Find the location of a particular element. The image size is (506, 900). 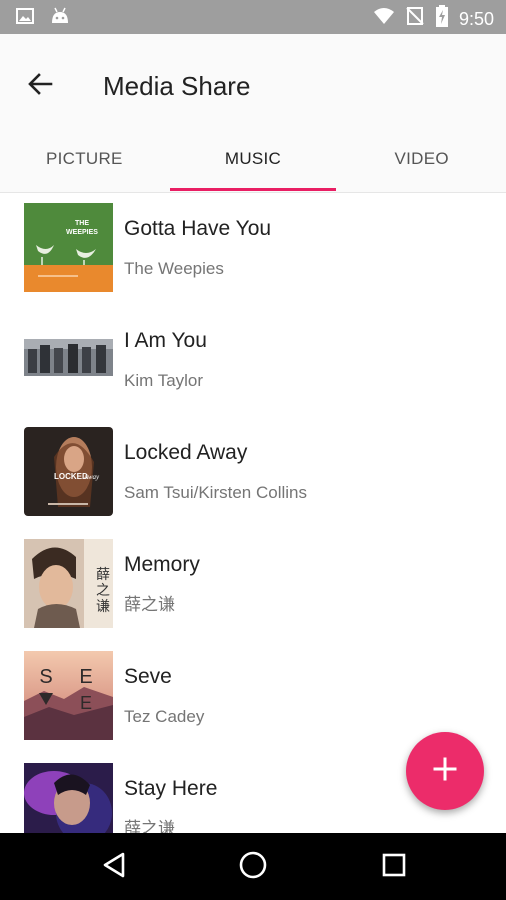

home-circle-icon is located at coordinates (253, 867).